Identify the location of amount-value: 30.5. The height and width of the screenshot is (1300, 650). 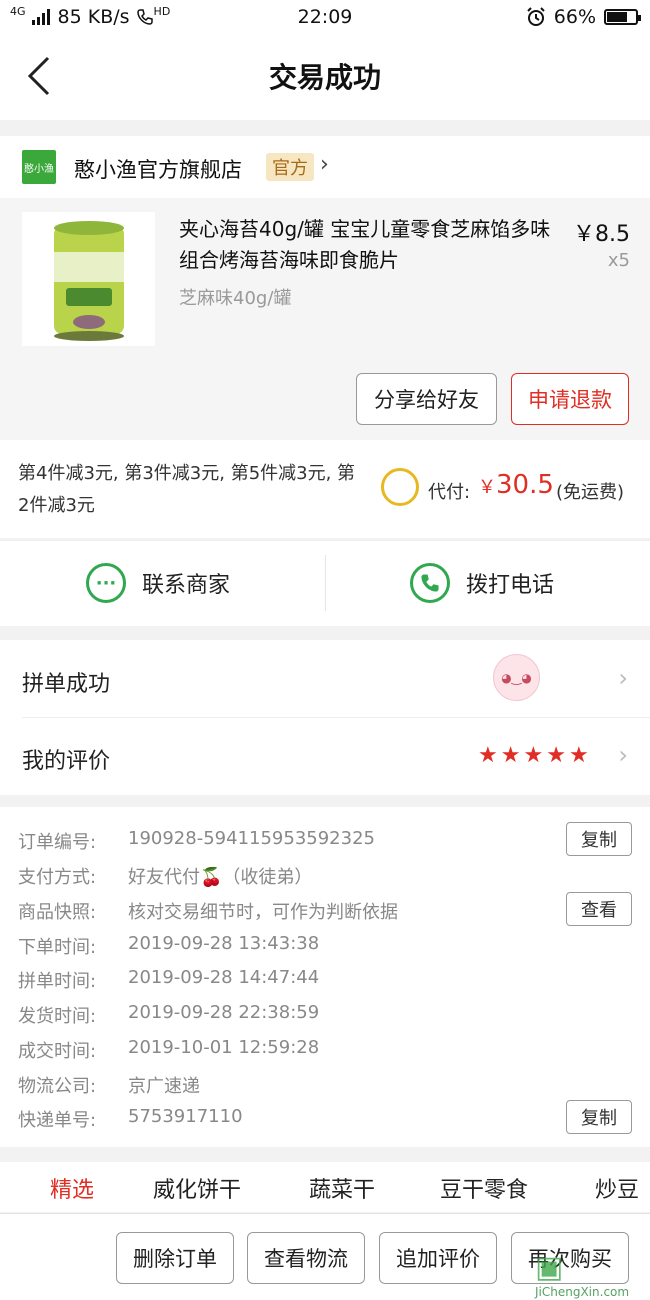
(525, 485).